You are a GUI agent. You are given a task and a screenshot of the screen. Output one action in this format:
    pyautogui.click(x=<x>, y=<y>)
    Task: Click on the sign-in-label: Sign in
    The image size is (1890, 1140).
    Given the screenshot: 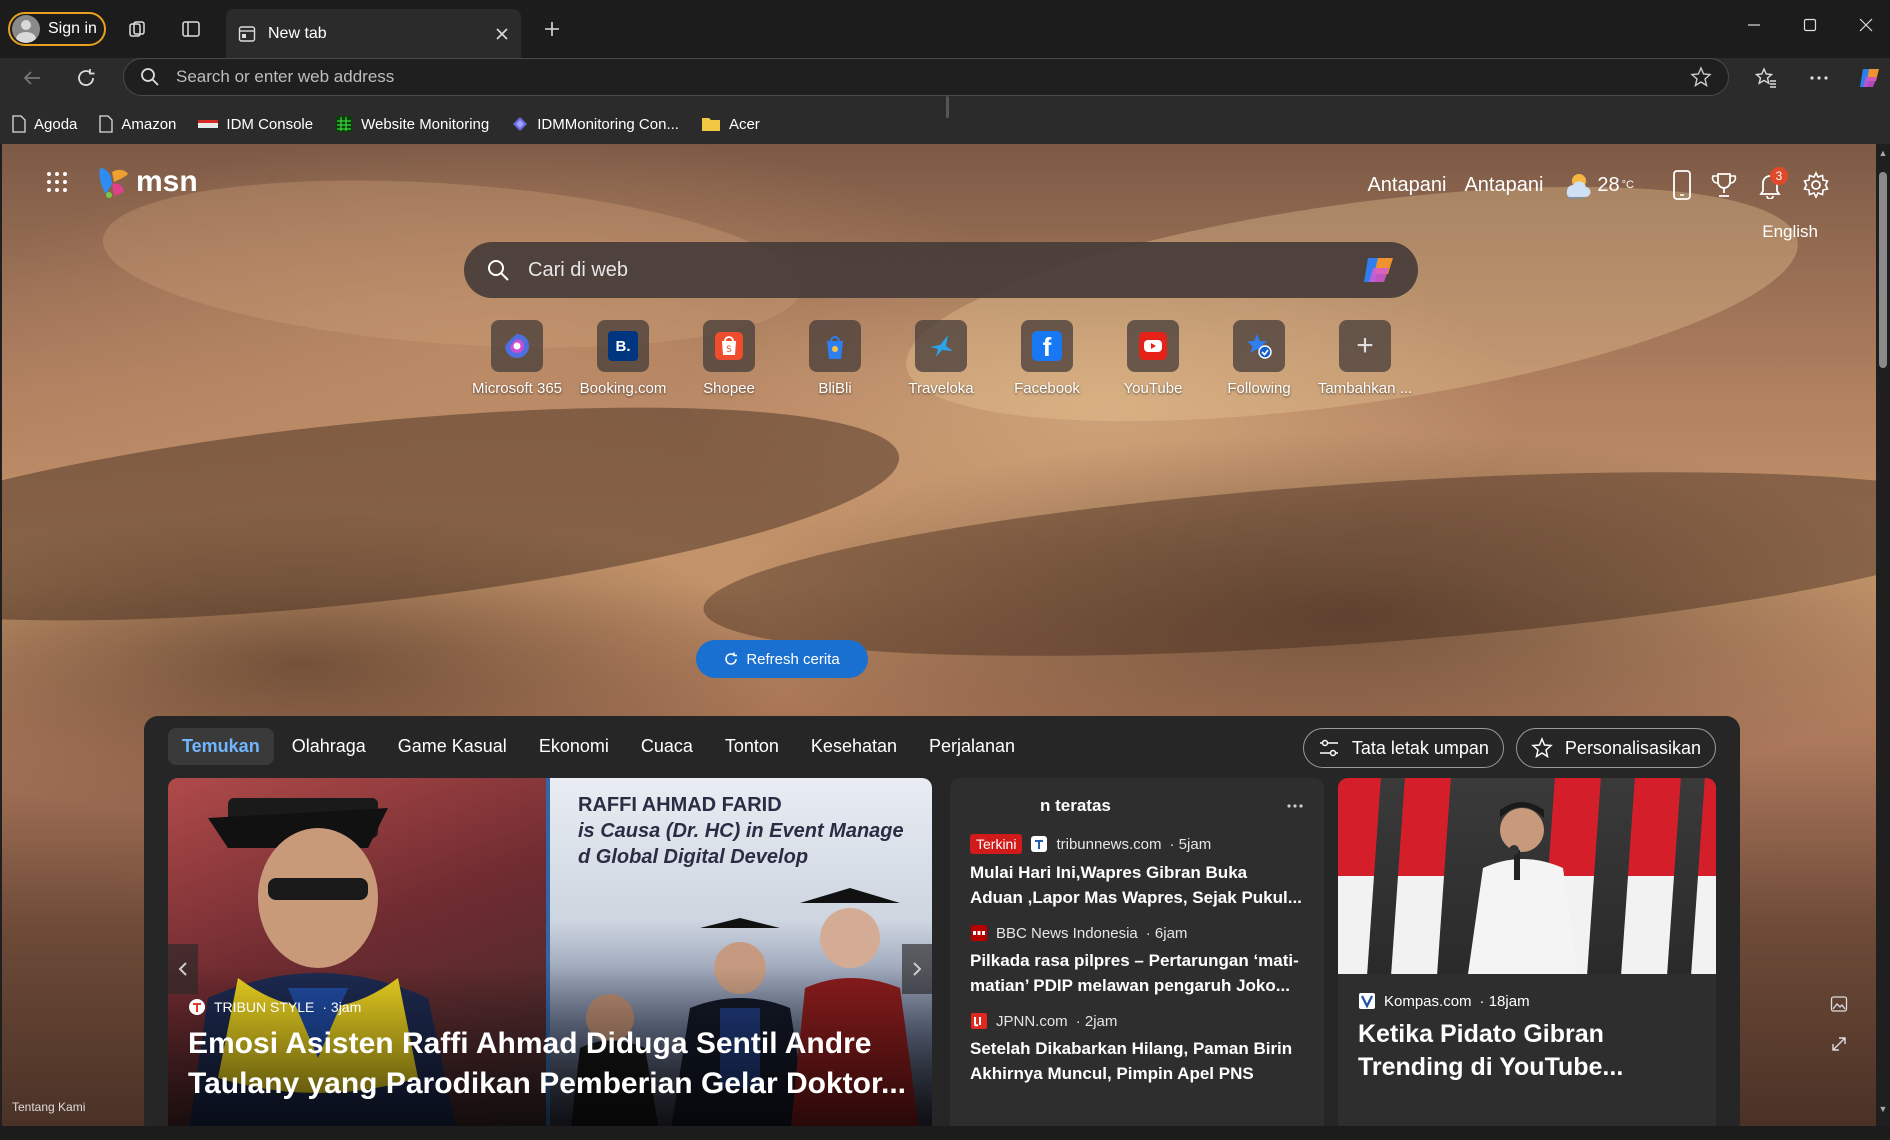 What is the action you would take?
    pyautogui.click(x=72, y=28)
    